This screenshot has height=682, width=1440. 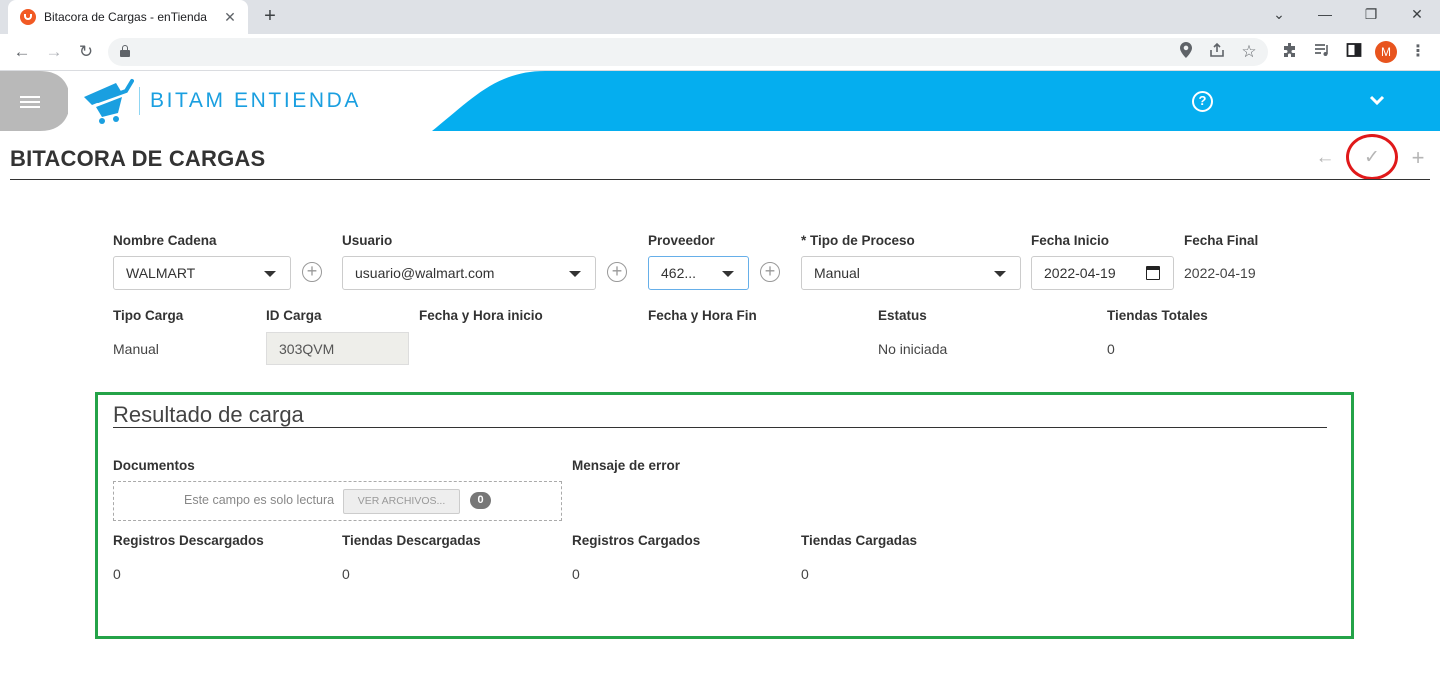 I want to click on menu-dots-icon: ⋮, so click(x=1418, y=52).